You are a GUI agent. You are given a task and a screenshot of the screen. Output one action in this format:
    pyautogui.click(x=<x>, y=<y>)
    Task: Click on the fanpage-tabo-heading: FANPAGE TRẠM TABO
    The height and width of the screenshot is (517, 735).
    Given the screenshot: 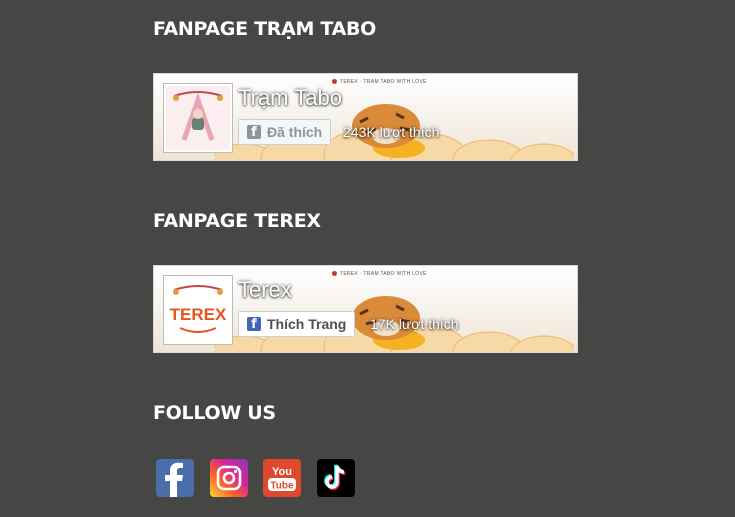 What is the action you would take?
    pyautogui.click(x=265, y=29)
    